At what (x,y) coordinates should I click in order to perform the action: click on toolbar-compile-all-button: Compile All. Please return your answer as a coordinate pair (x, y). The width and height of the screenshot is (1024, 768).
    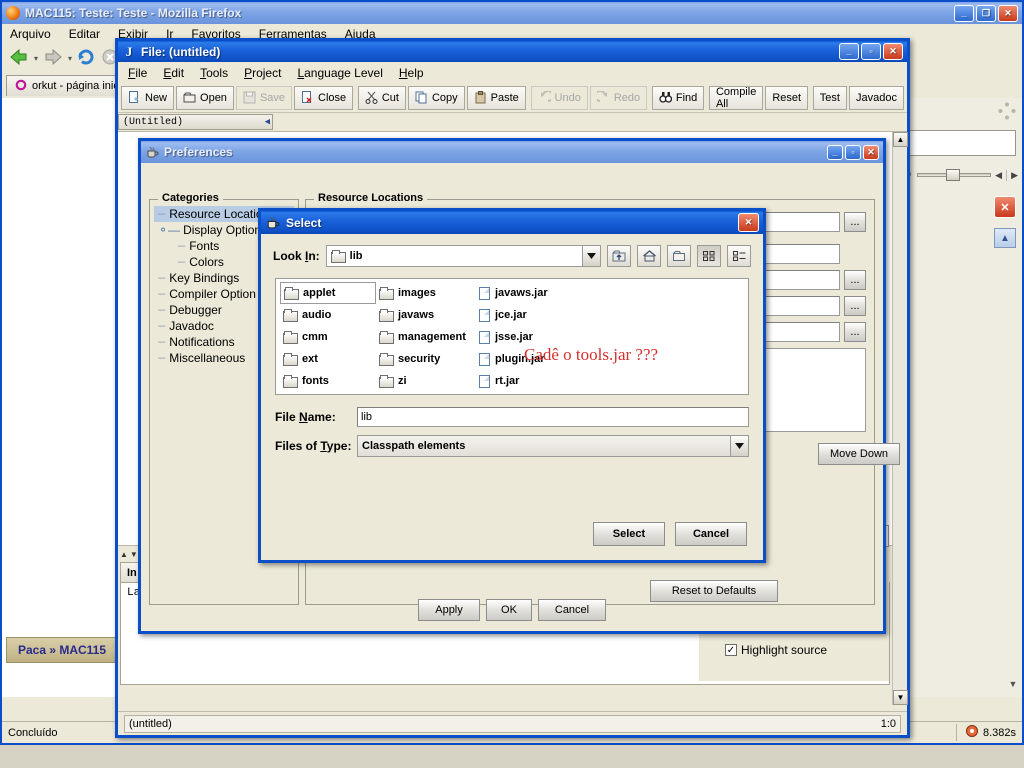
    Looking at the image, I should click on (736, 97).